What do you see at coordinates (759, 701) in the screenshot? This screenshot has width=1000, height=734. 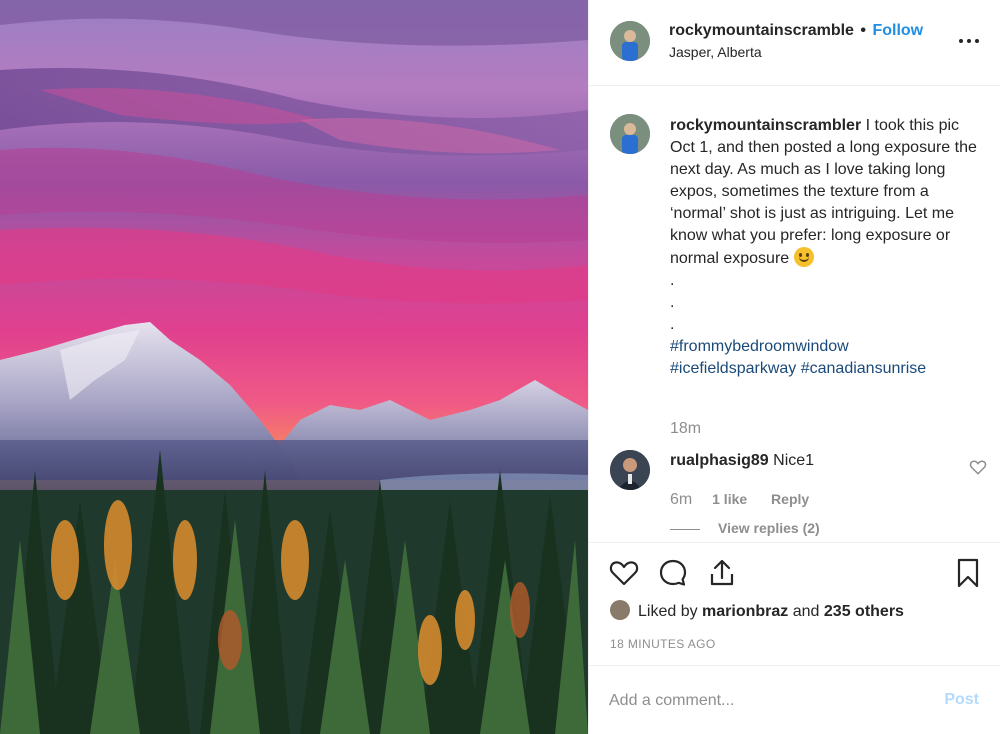 I see `comment-input` at bounding box center [759, 701].